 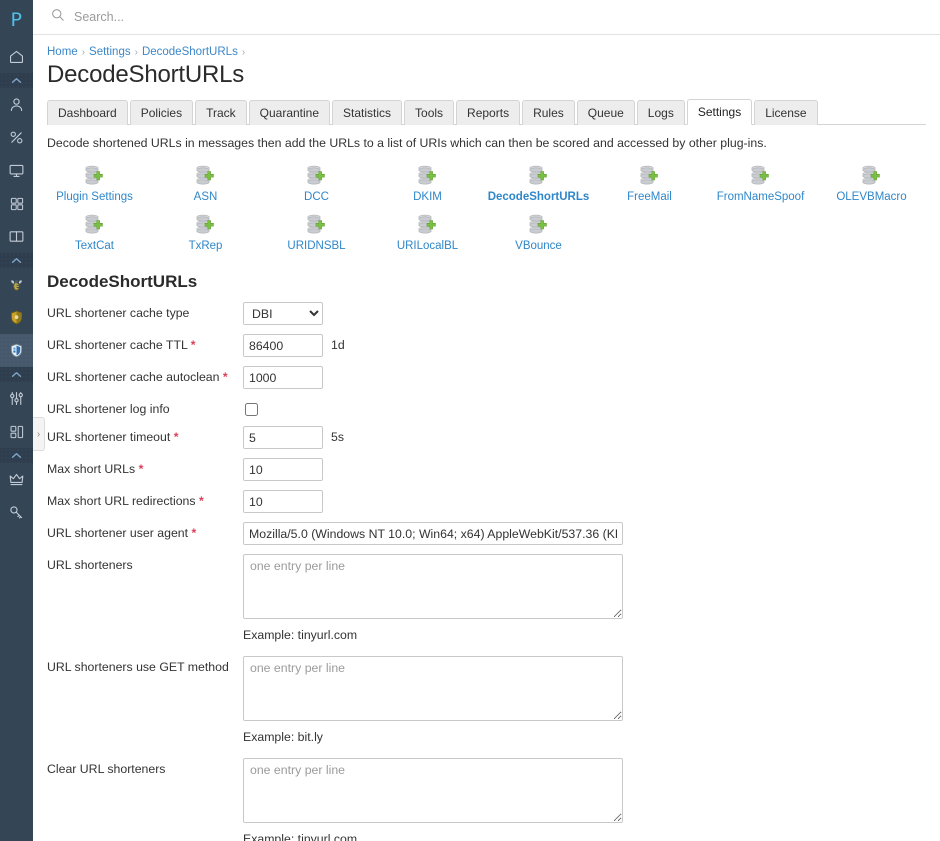 I want to click on plugin-tile-label: DKIM, so click(x=427, y=197).